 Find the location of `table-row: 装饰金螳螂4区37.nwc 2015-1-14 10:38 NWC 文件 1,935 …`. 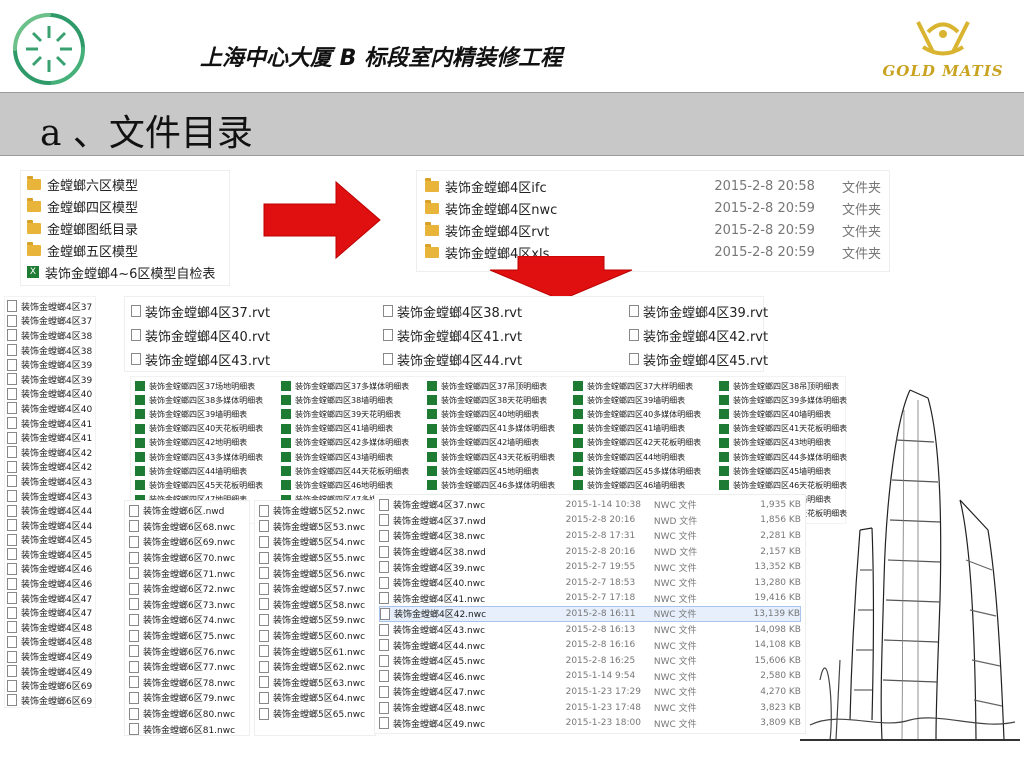

table-row: 装饰金螳螂4区37.nwc 2015-1-14 10:38 NWC 文件 1,935 … is located at coordinates (590, 505).